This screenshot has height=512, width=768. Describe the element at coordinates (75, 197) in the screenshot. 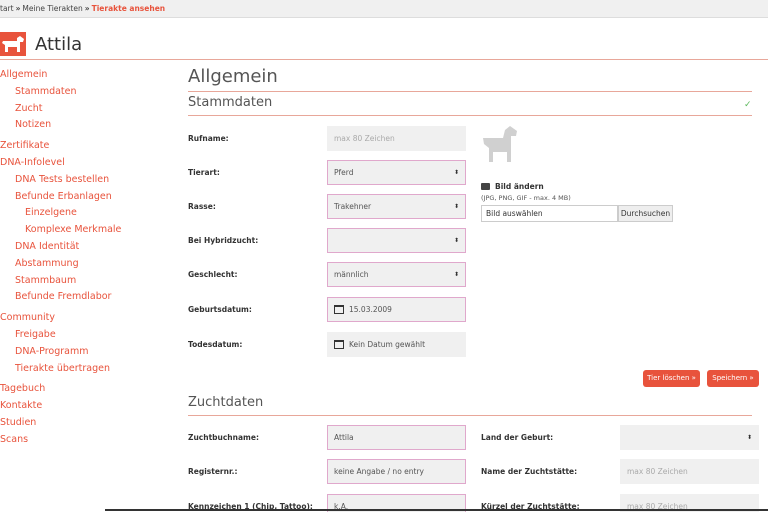

I see `sidebar-item-befunde-erbanlagen: Befunde Erbanlagen` at that location.